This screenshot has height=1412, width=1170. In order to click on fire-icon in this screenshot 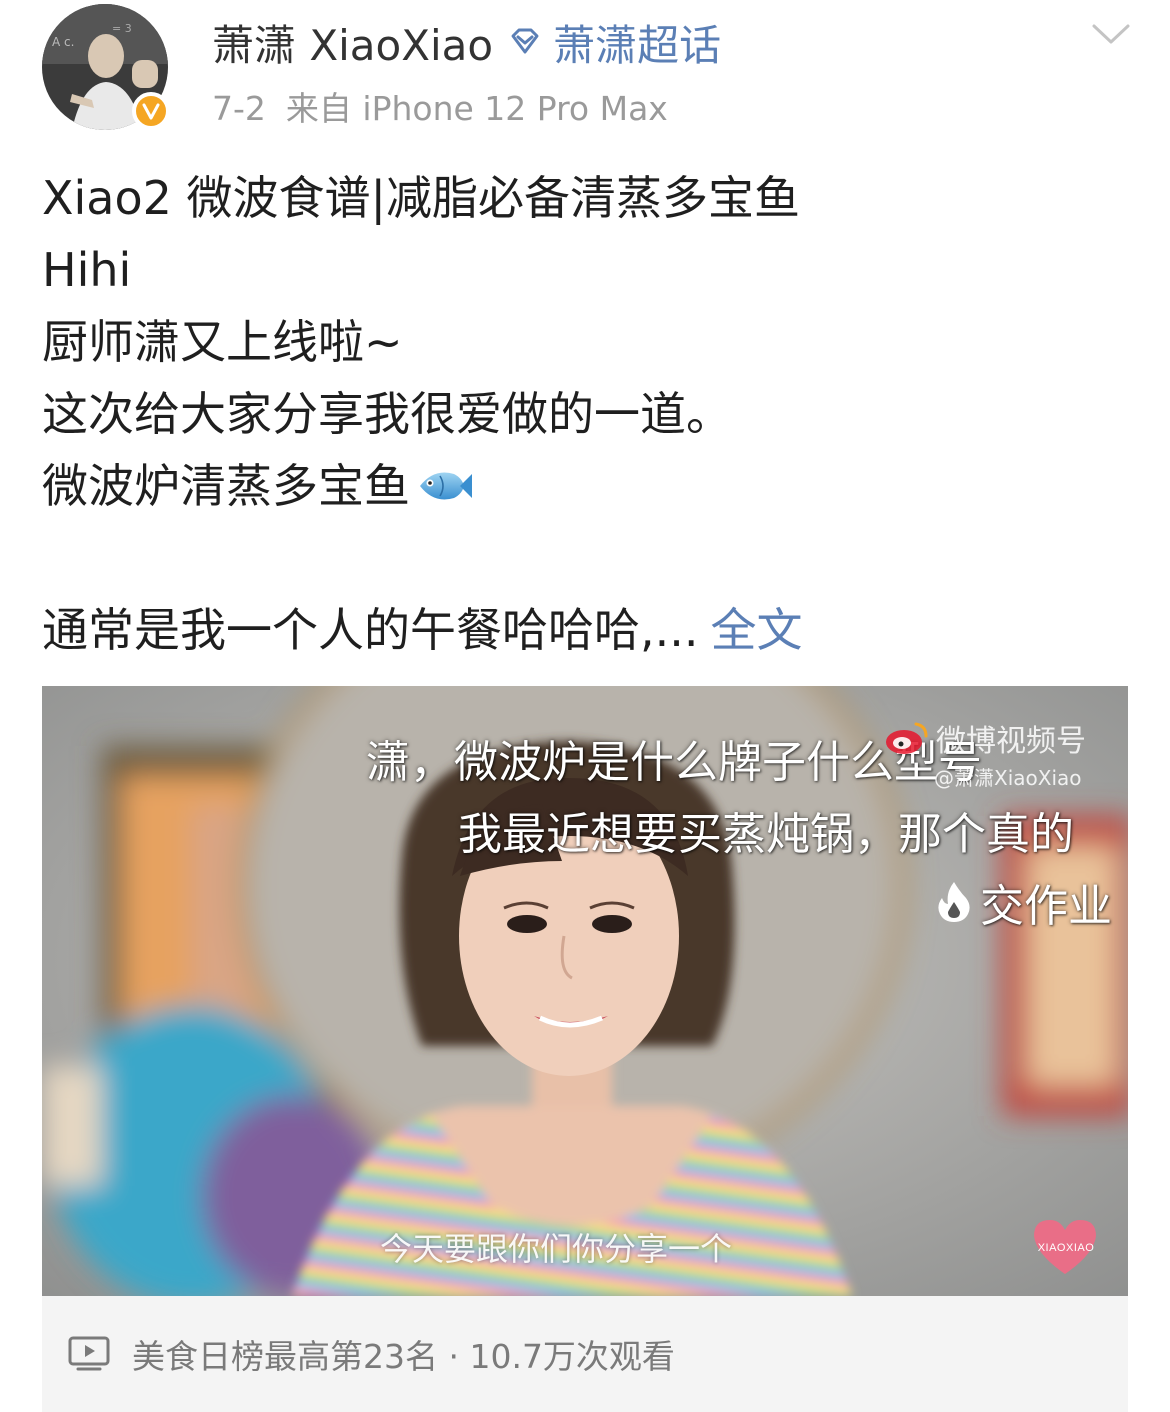, I will do `click(954, 902)`.